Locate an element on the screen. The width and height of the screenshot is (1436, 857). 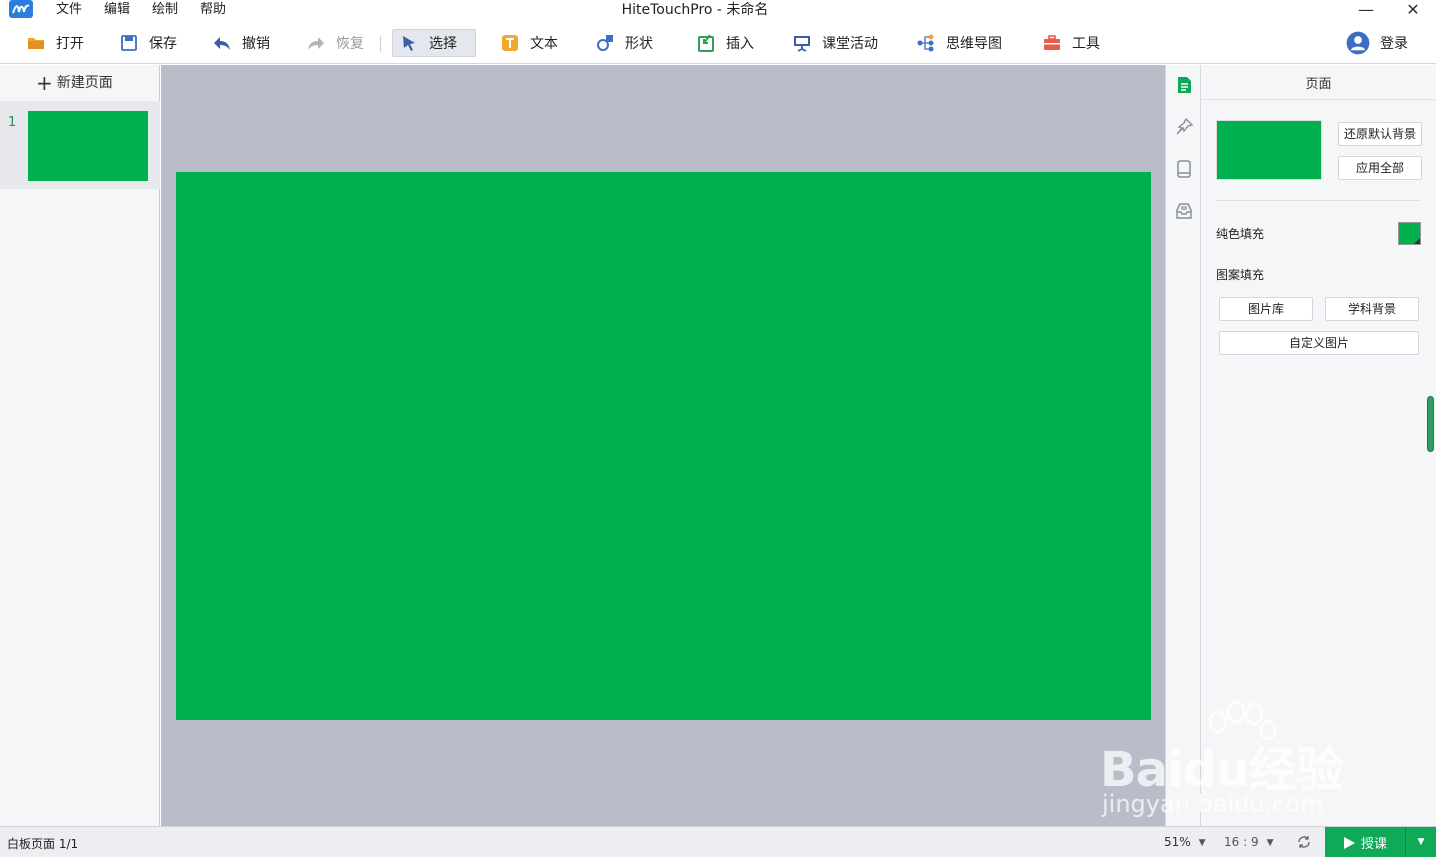
folder-icon is located at coordinates (36, 43).